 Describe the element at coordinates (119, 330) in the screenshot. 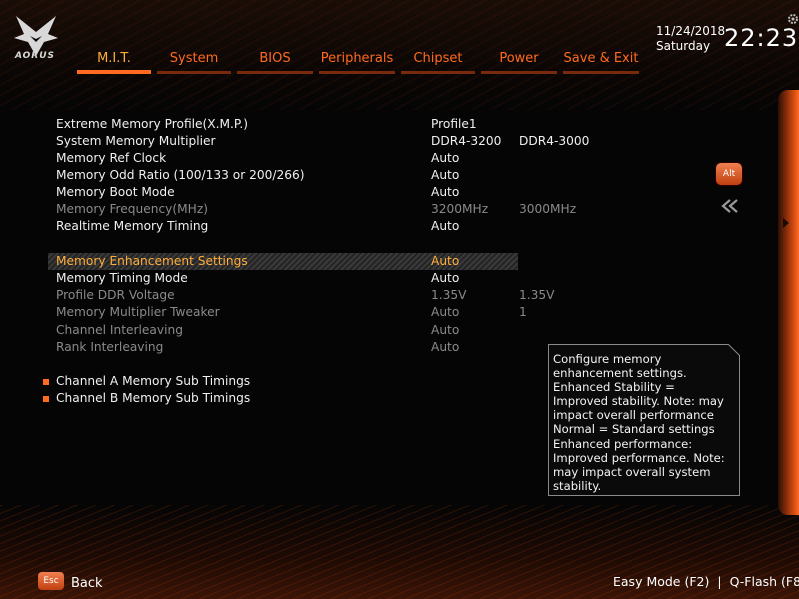

I see `setting-label: Channel Interleaving` at that location.